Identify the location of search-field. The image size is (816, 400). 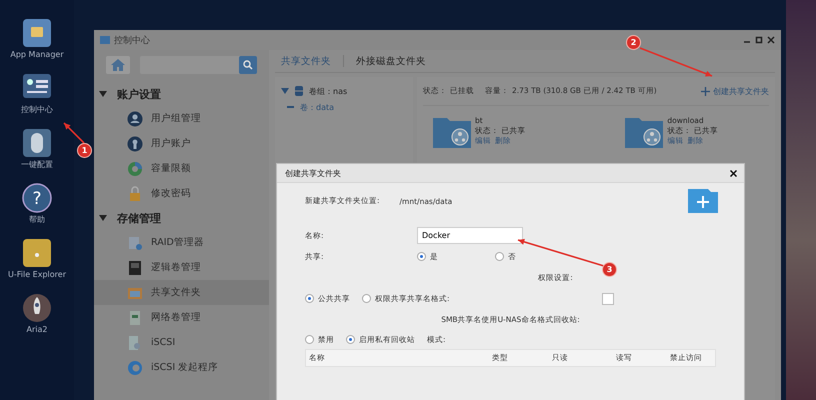
(198, 65).